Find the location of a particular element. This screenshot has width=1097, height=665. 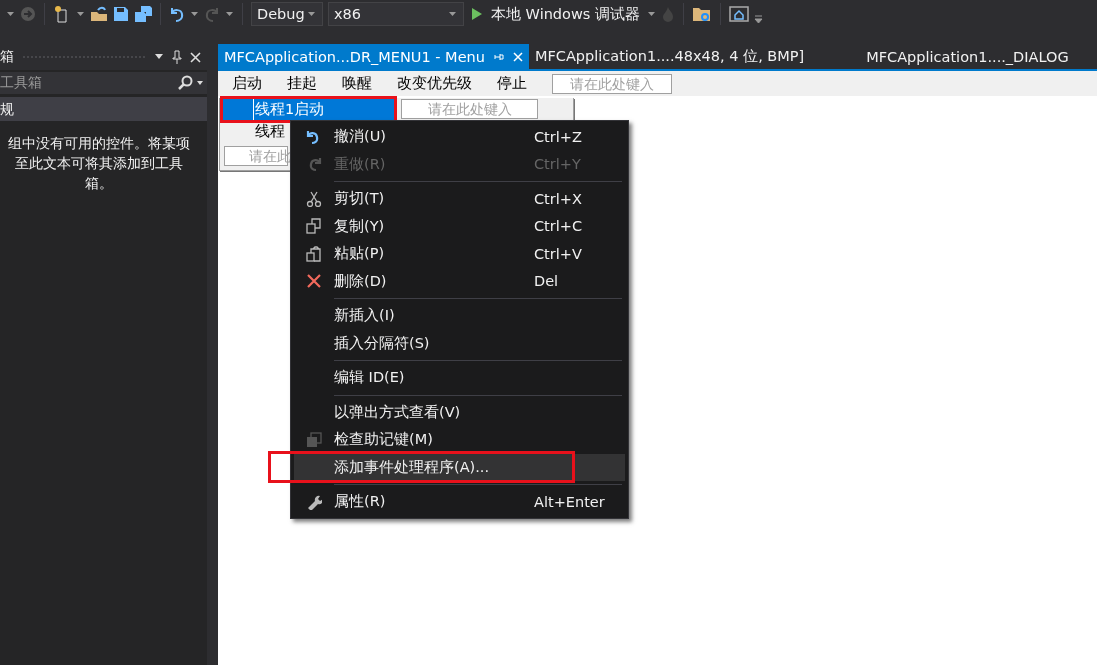

menu-item: 剪切(T) Ctrl+X is located at coordinates (459, 199).